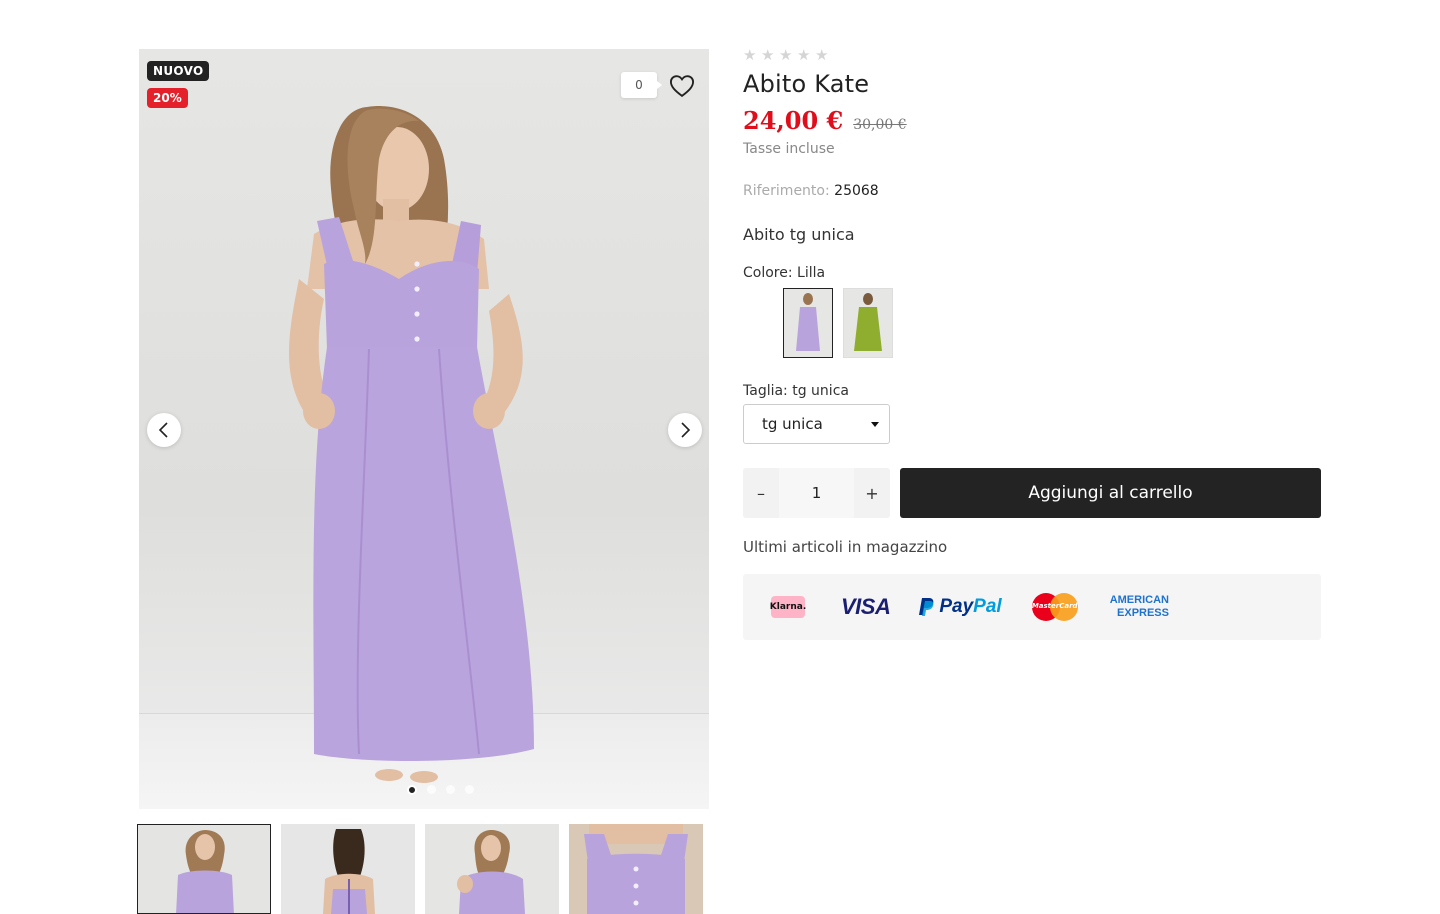 The width and height of the screenshot is (1440, 914). I want to click on model-figure, so click(411, 444).